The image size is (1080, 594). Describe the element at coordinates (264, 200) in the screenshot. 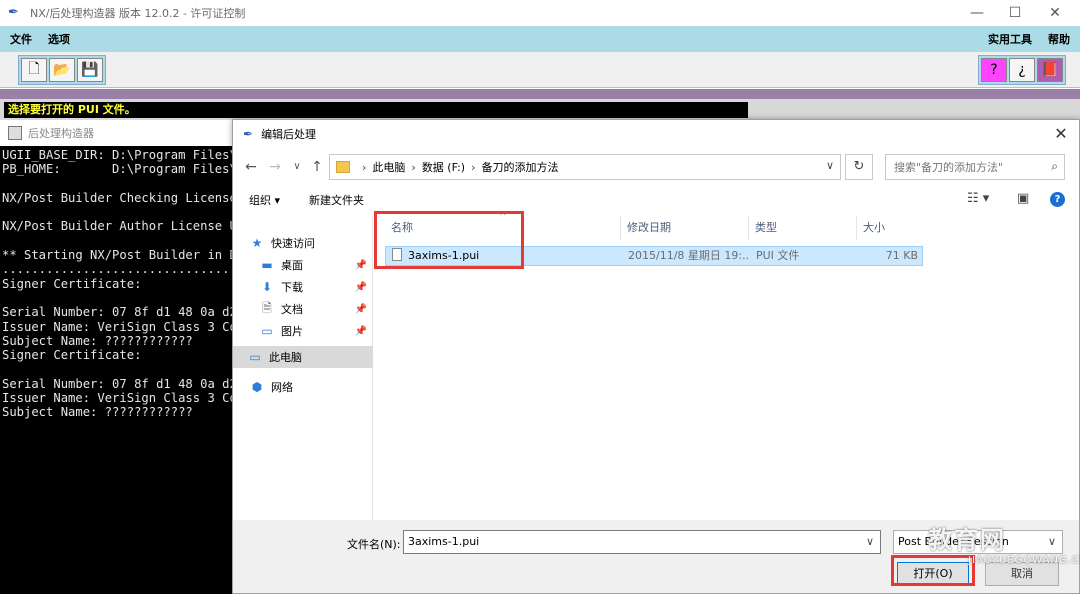

I see `organize-button: 组织 ▾` at that location.